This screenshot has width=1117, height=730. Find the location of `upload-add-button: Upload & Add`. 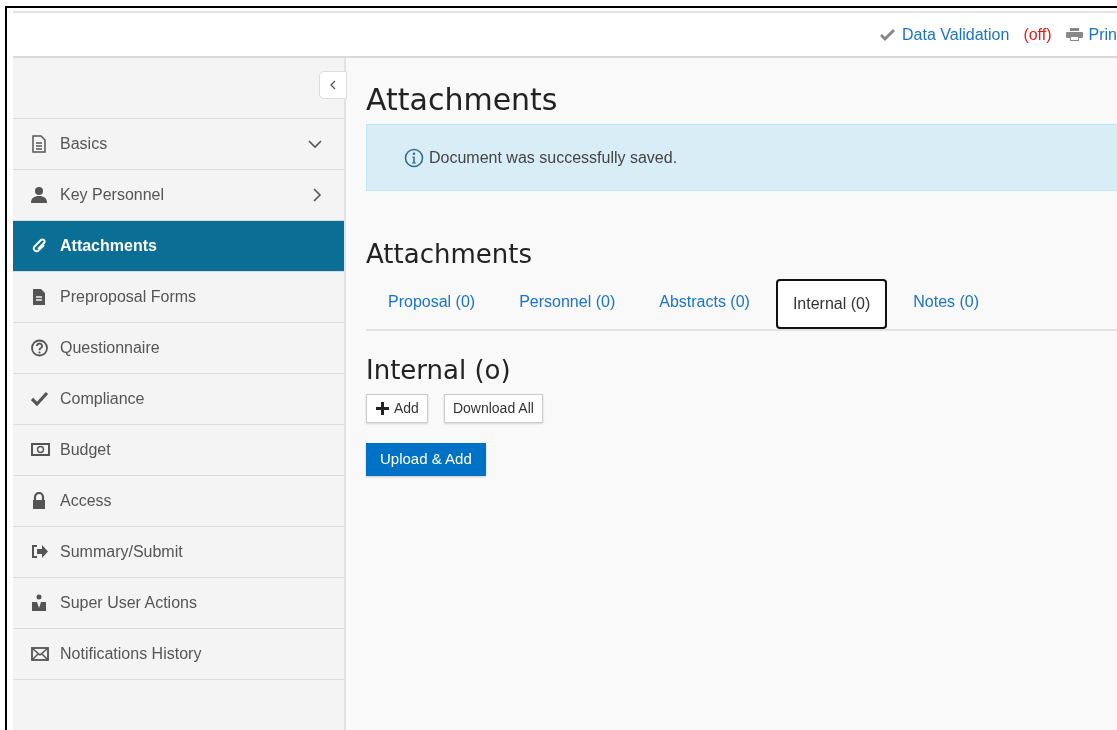

upload-add-button: Upload & Add is located at coordinates (426, 459).